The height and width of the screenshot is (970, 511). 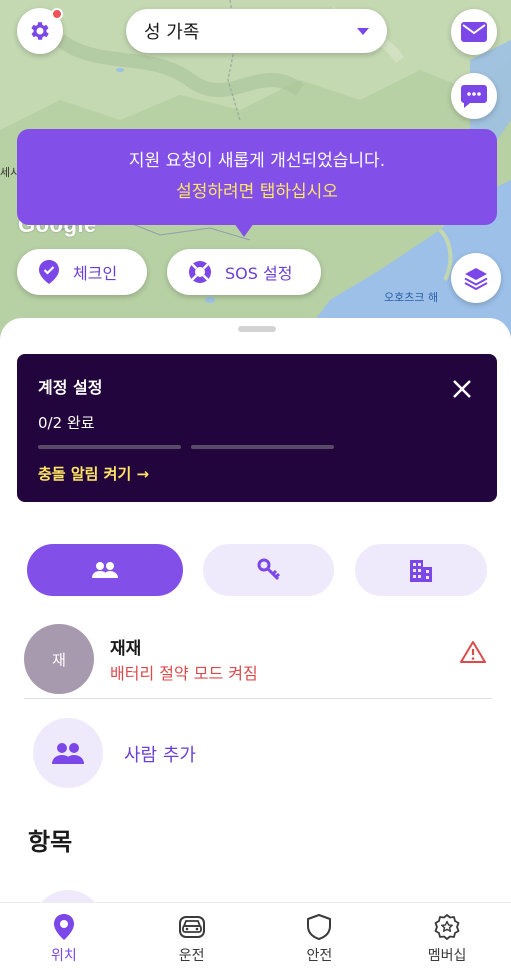 I want to click on tooltip-line2: 설정하려면 탭하십시오, so click(x=257, y=192).